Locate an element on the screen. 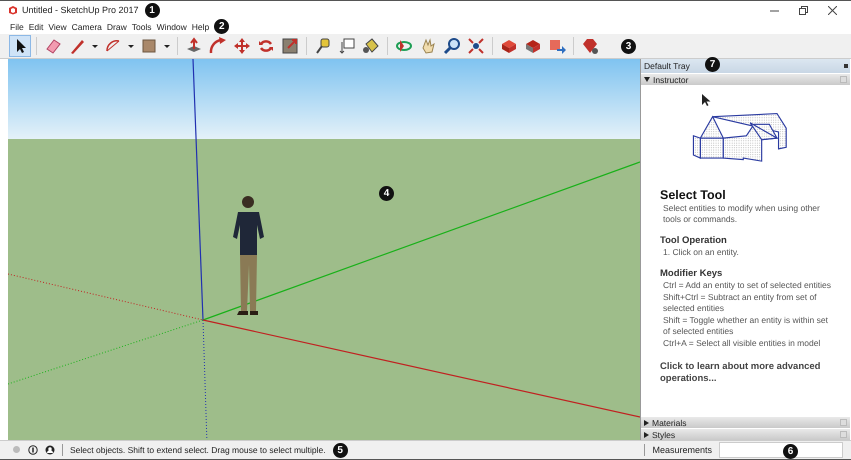 The image size is (851, 460). instruction-text: Shift = Toggle whether an entity is within set of selected entities is located at coordinates (746, 326).